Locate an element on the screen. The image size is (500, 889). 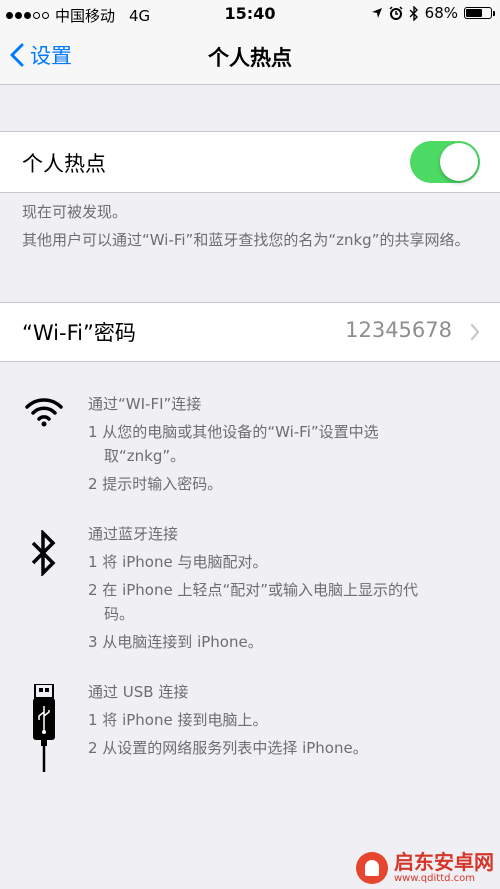
alarm-icon is located at coordinates (396, 13).